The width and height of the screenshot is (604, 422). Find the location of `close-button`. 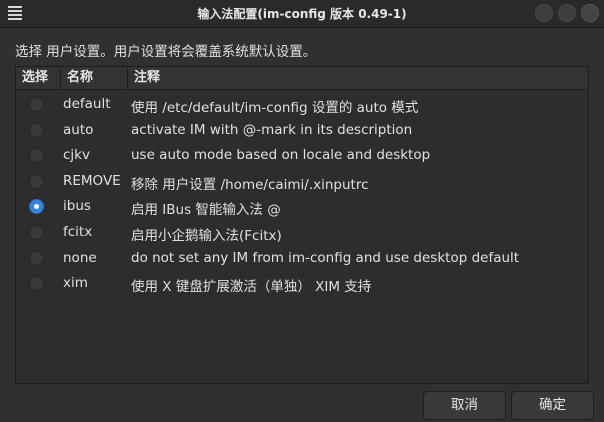

close-button is located at coordinates (590, 13).